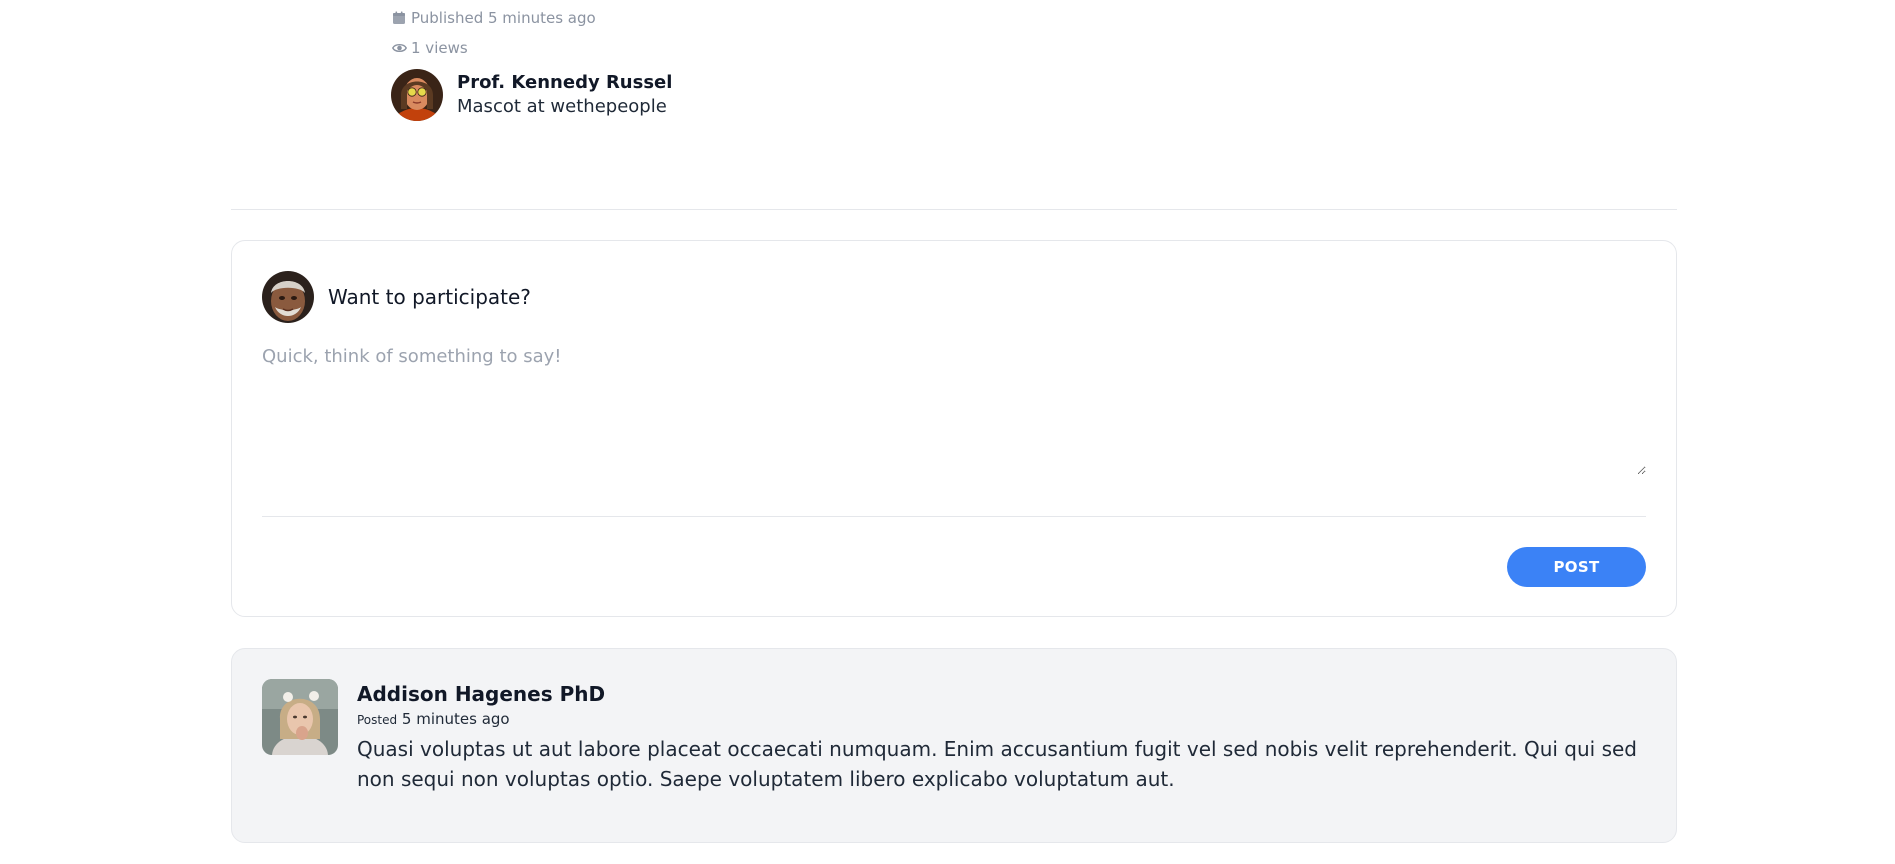  Describe the element at coordinates (954, 516) in the screenshot. I see `comment-form-divider` at that location.